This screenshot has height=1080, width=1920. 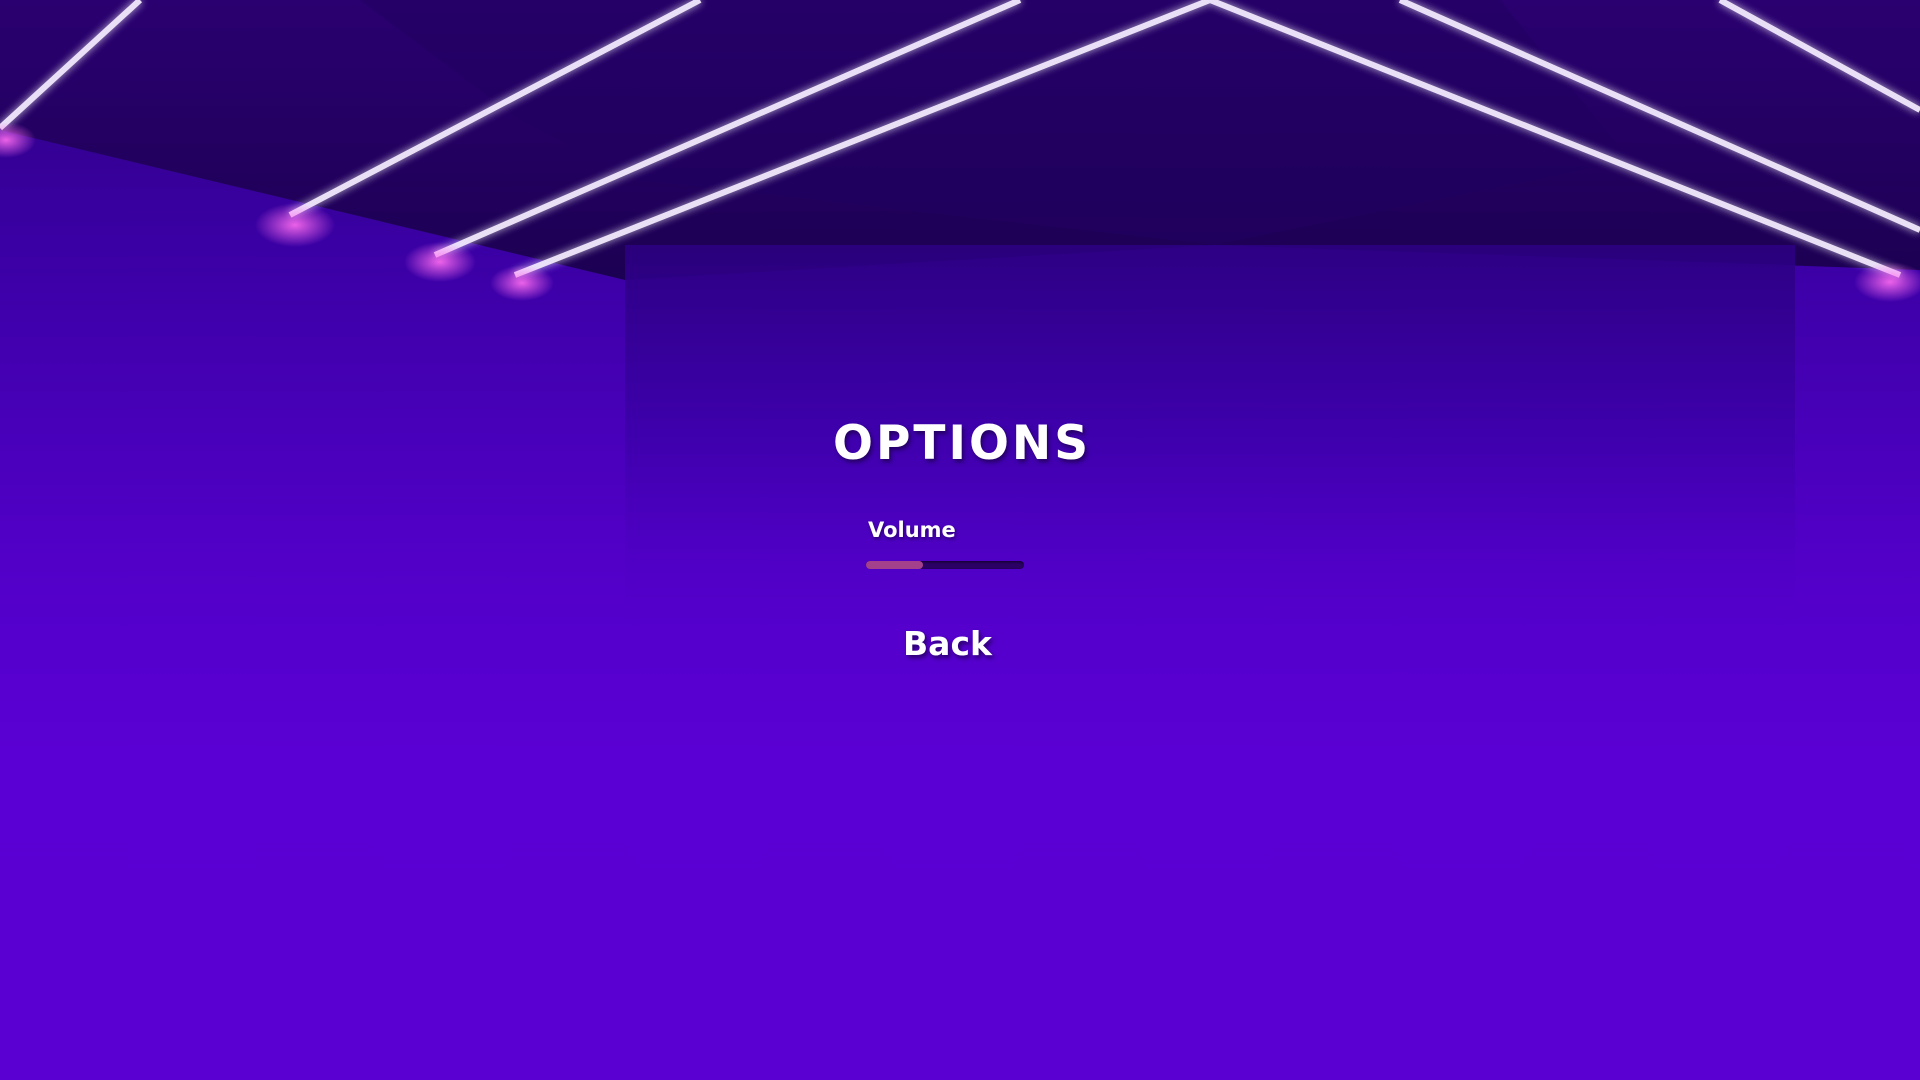 What do you see at coordinates (912, 530) in the screenshot?
I see `volume-label: Volume` at bounding box center [912, 530].